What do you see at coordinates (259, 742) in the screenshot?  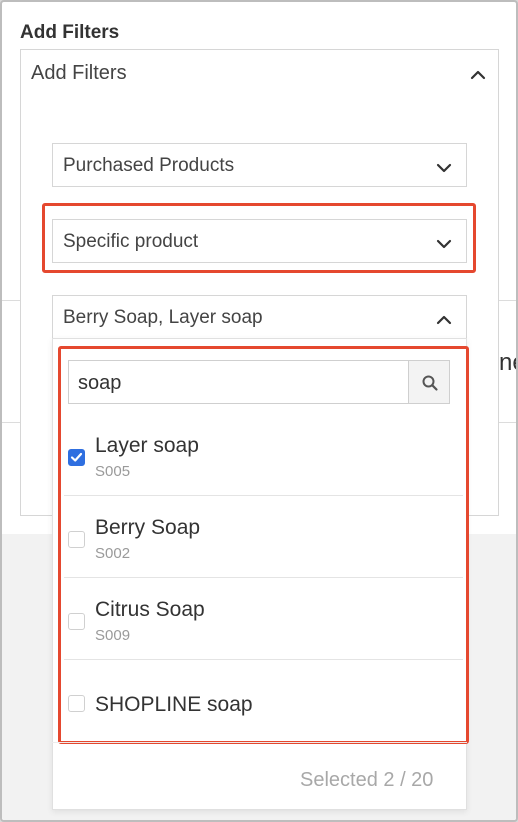 I see `dropdown-footer-divider` at bounding box center [259, 742].